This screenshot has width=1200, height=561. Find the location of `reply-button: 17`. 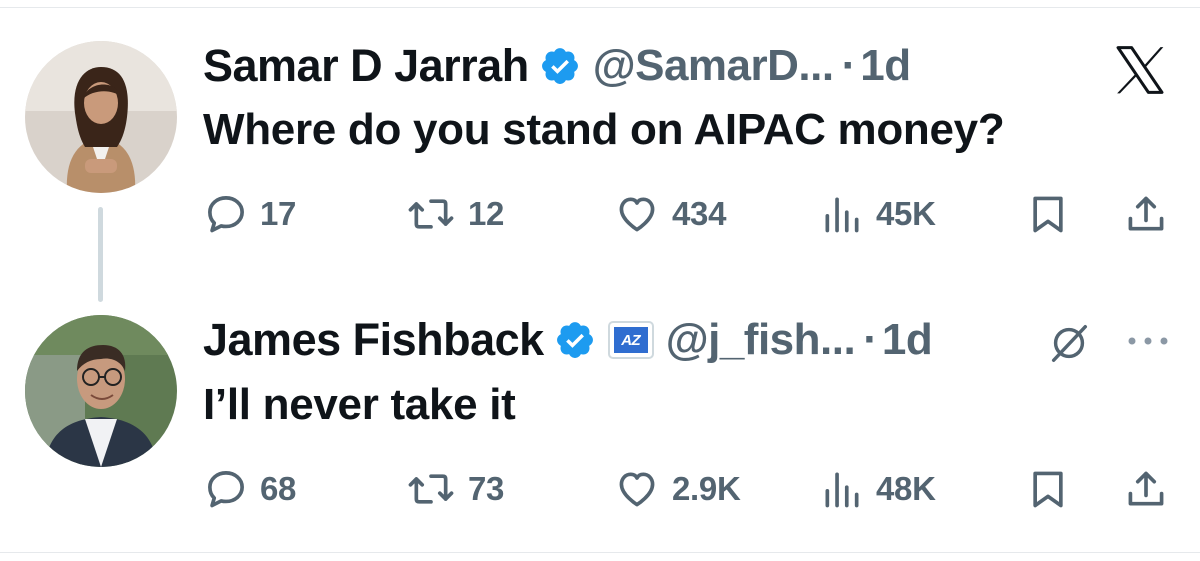

reply-button: 17 is located at coordinates (250, 214).